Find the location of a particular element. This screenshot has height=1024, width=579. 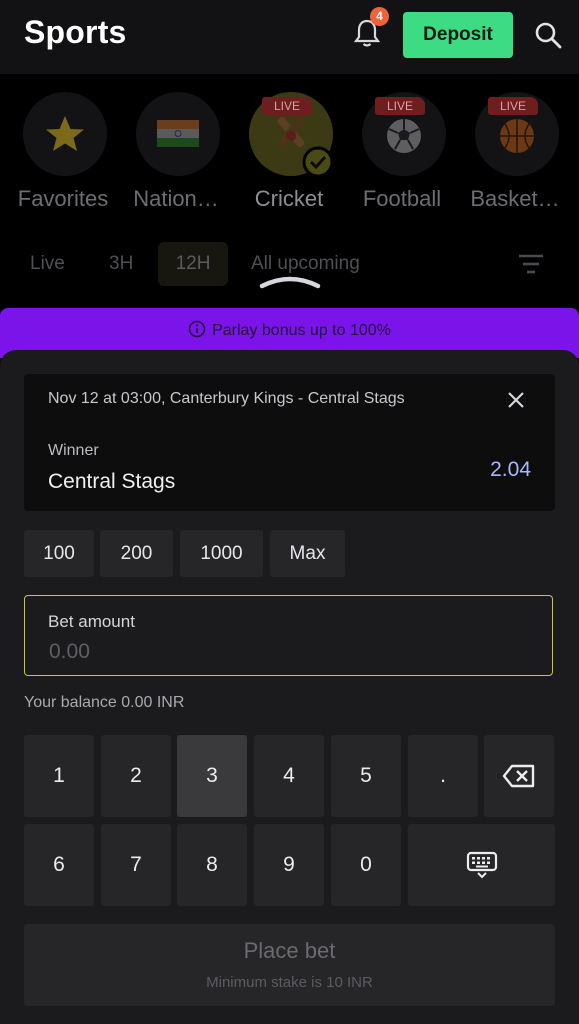

key-5: 5 is located at coordinates (366, 776).